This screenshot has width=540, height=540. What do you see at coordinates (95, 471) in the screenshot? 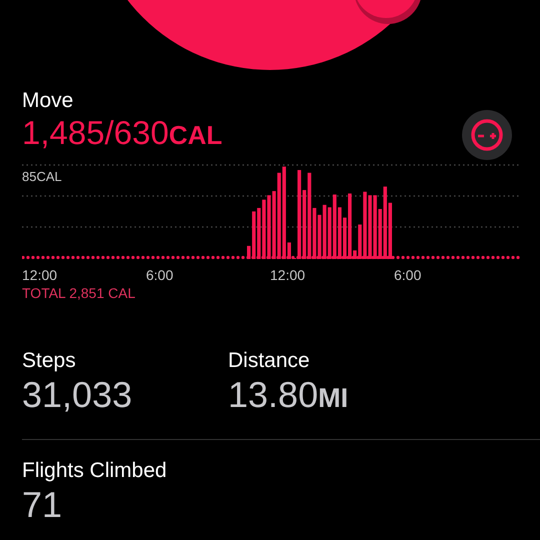
I see `stat-label: Flights Climbed` at bounding box center [95, 471].